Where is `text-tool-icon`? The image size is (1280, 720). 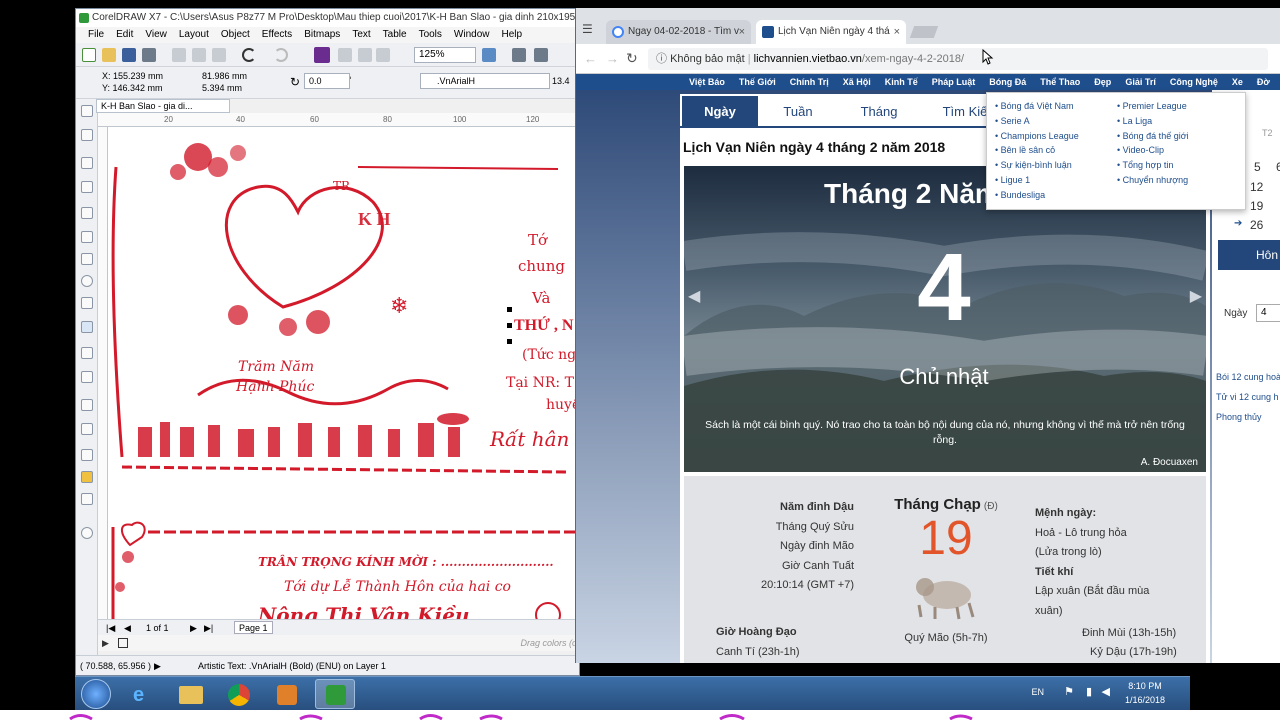 text-tool-icon is located at coordinates (87, 327).